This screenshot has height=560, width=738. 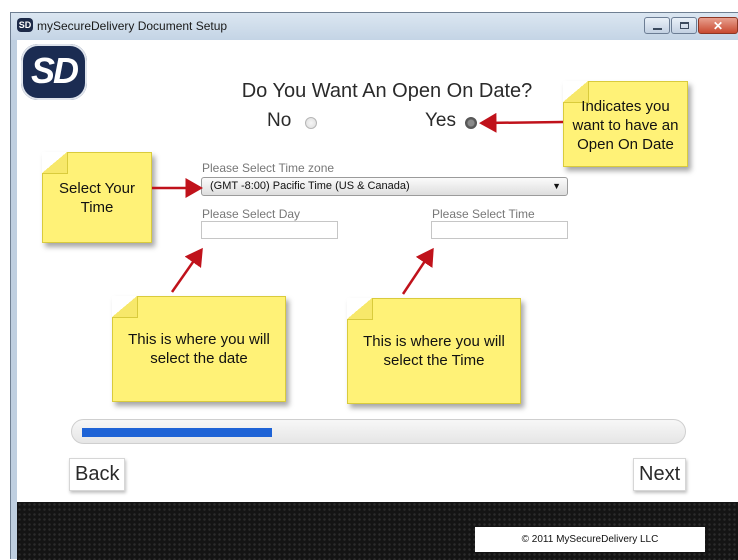 What do you see at coordinates (279, 120) in the screenshot?
I see `option-no-label: No` at bounding box center [279, 120].